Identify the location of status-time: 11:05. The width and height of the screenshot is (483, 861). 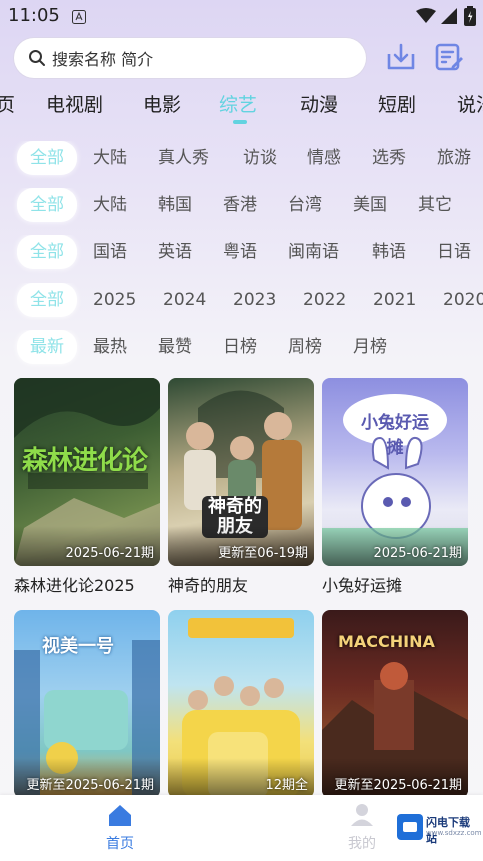
(34, 15).